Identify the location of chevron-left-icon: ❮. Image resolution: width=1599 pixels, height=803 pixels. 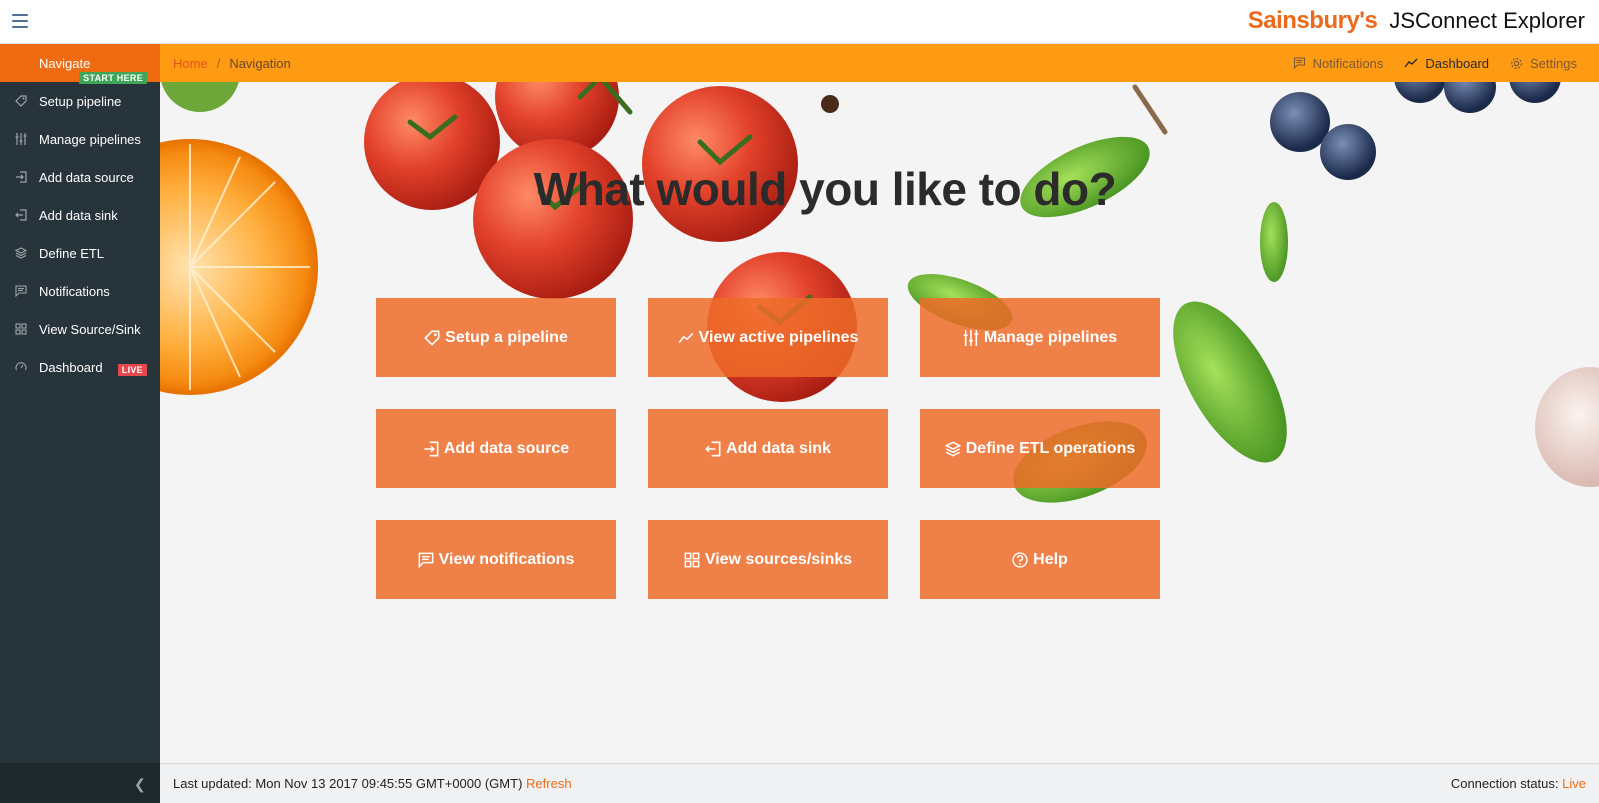
(140, 784).